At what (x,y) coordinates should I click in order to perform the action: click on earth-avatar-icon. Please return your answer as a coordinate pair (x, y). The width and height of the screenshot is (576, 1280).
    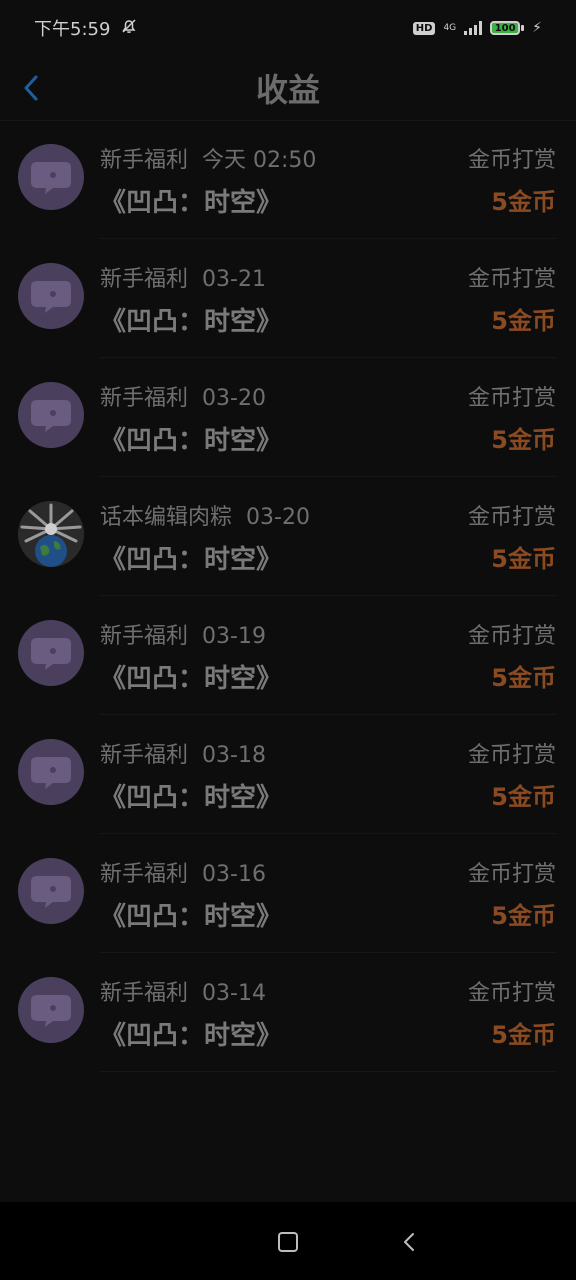
    Looking at the image, I should click on (51, 534).